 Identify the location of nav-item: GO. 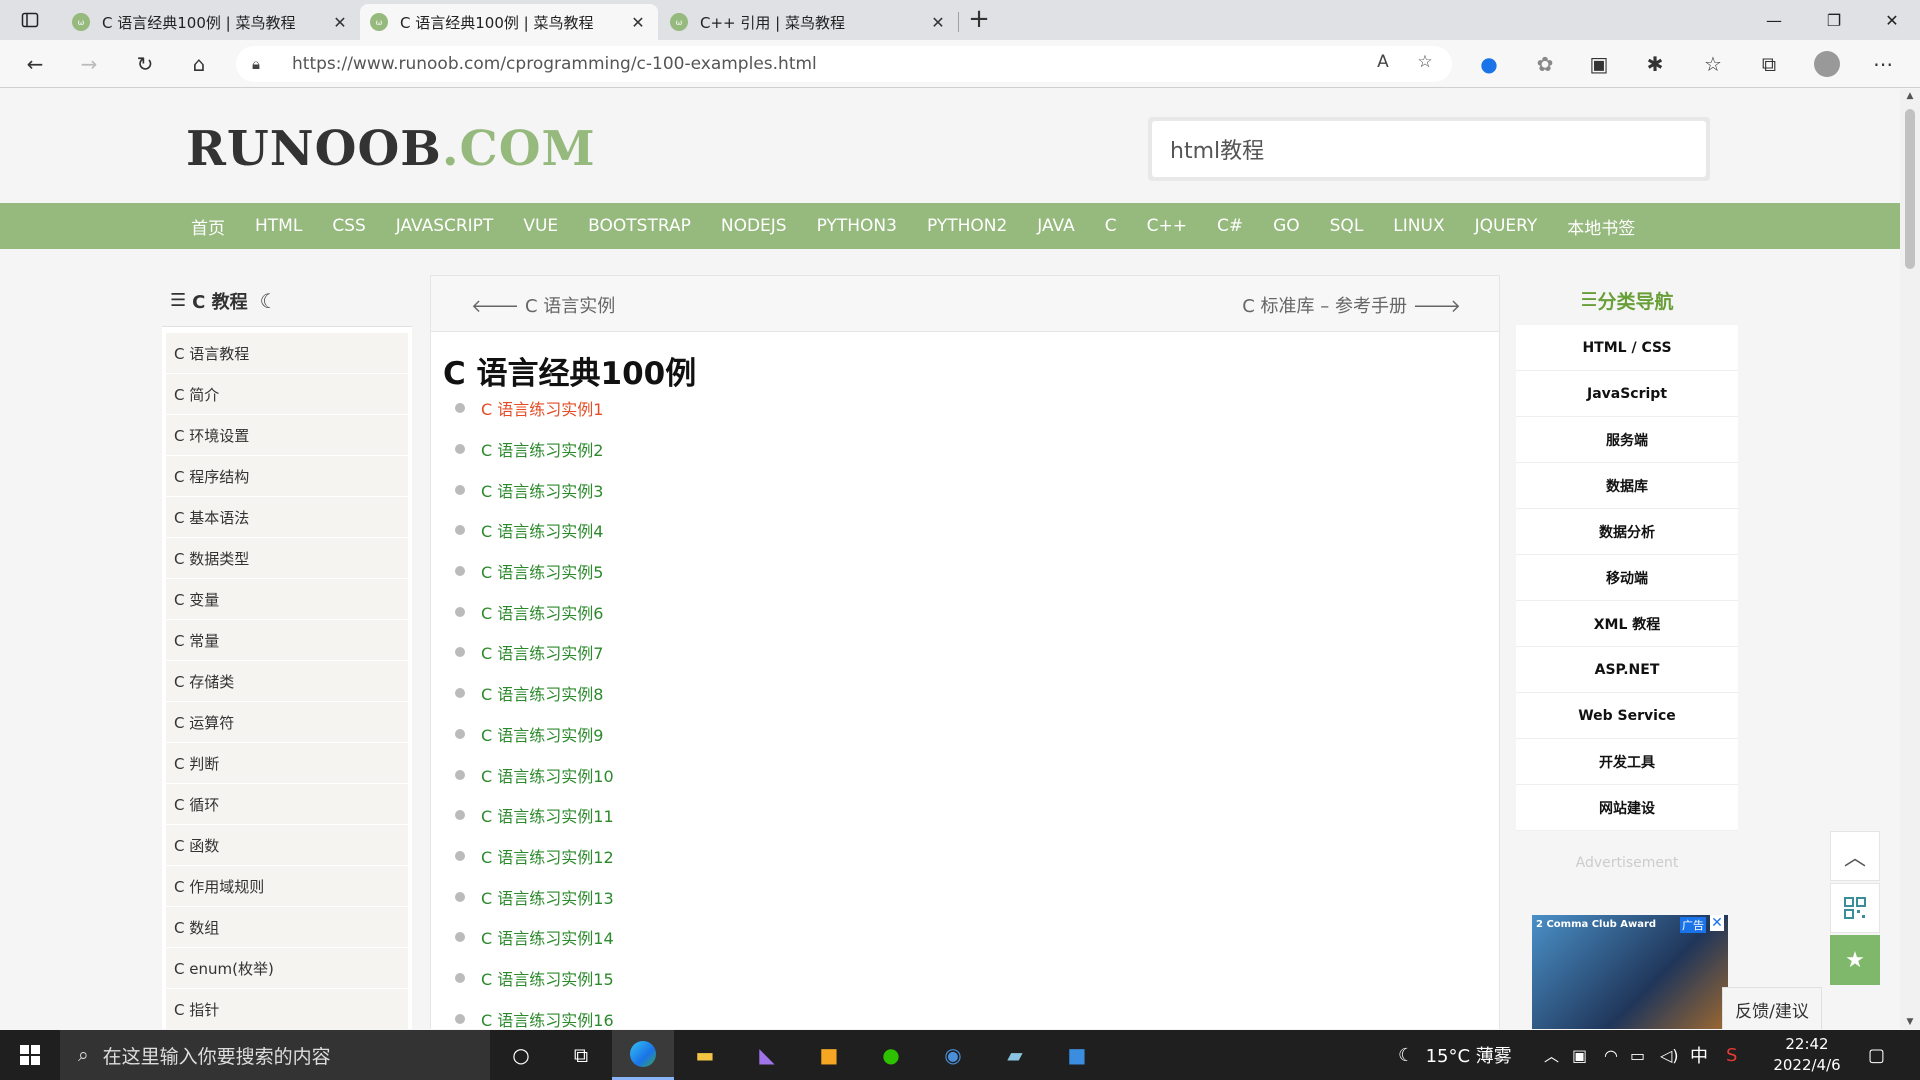
(1286, 226).